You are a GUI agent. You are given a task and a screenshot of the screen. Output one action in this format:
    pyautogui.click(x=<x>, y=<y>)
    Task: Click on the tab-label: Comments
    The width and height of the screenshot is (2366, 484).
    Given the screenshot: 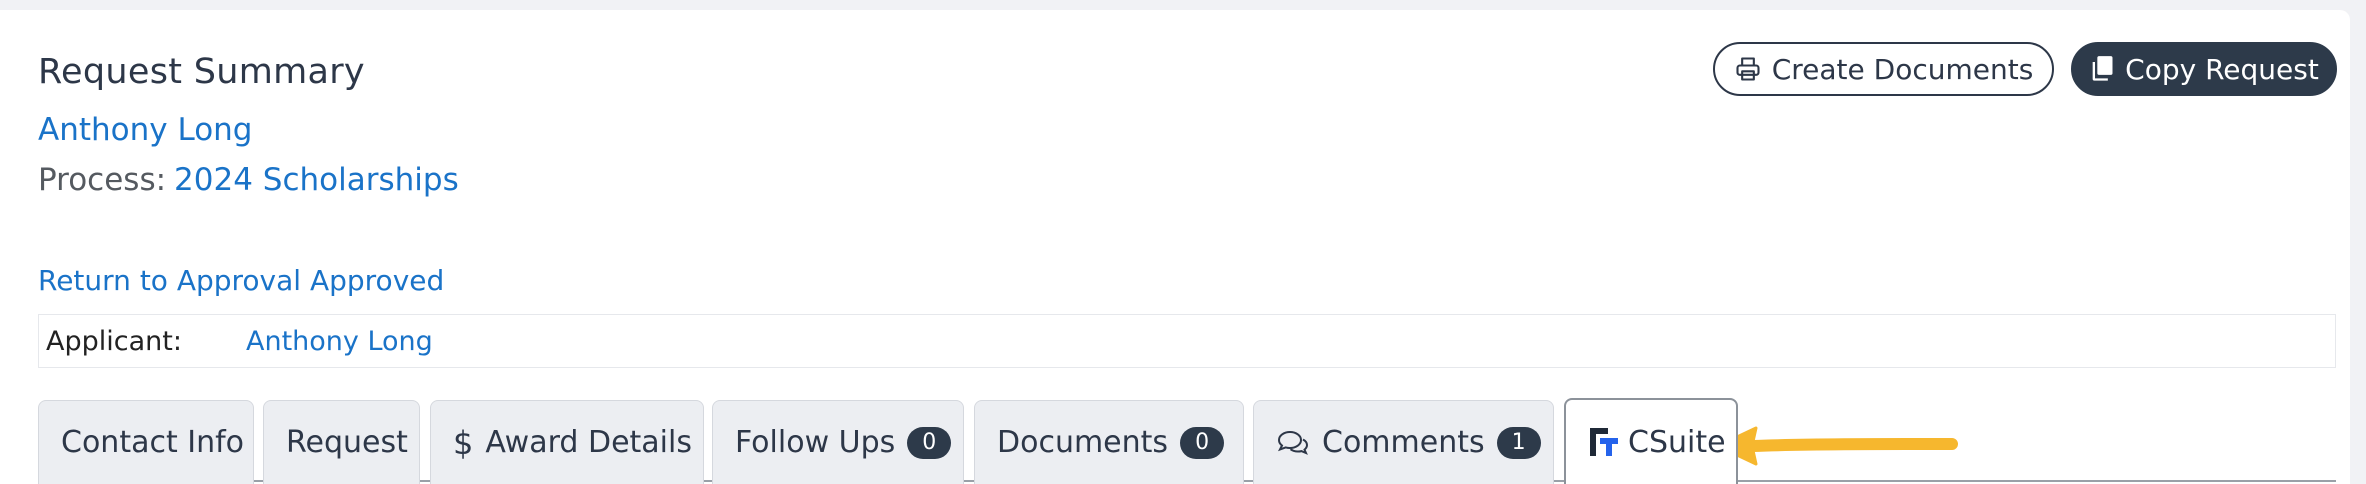 What is the action you would take?
    pyautogui.click(x=1403, y=442)
    